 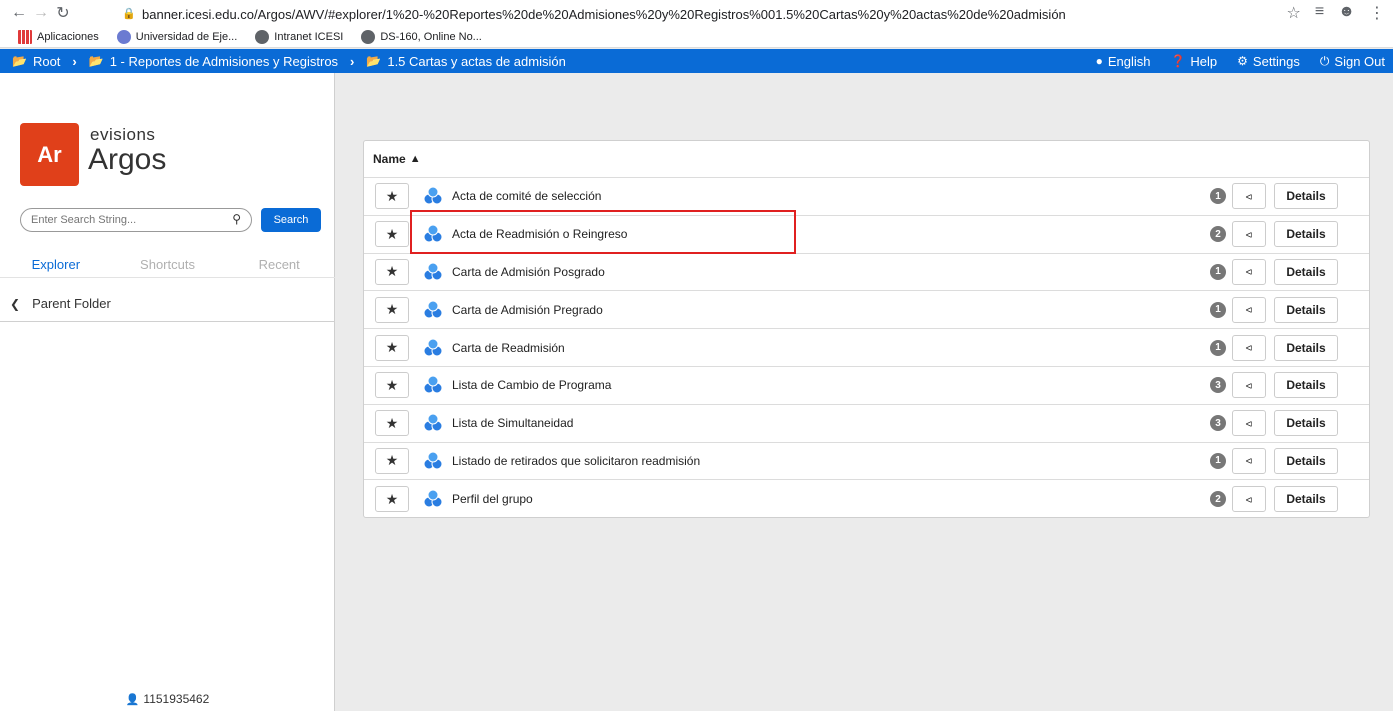 What do you see at coordinates (63, 13) in the screenshot?
I see `reload-button: ↻` at bounding box center [63, 13].